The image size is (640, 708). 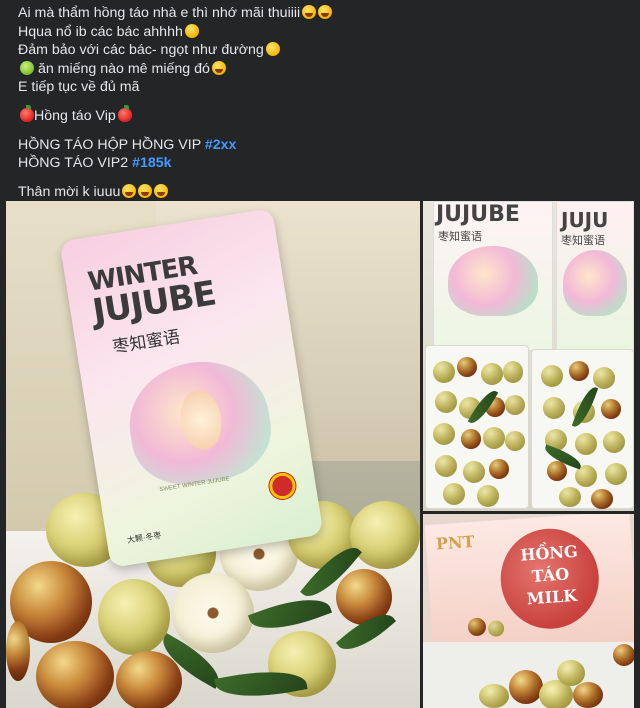 I want to click on post-line: Đảm bảo với các bác- ngọt như đường, so click(x=323, y=50).